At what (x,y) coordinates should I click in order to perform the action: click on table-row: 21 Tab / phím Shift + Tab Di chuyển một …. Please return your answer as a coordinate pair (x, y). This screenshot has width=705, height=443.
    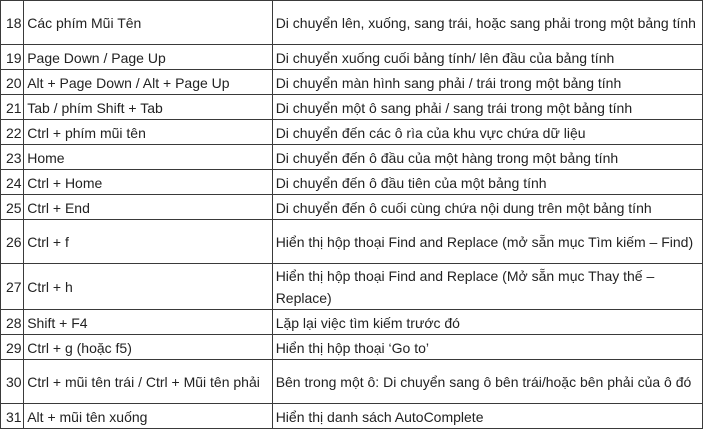
    Looking at the image, I should click on (352, 107).